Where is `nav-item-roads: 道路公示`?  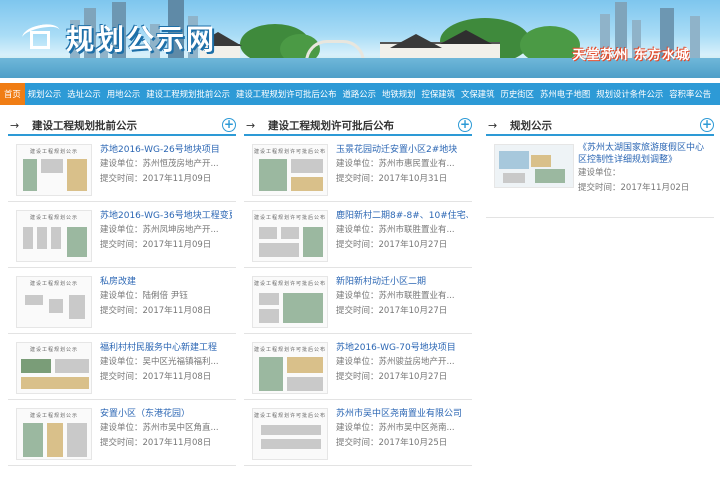 nav-item-roads: 道路公示 is located at coordinates (360, 94).